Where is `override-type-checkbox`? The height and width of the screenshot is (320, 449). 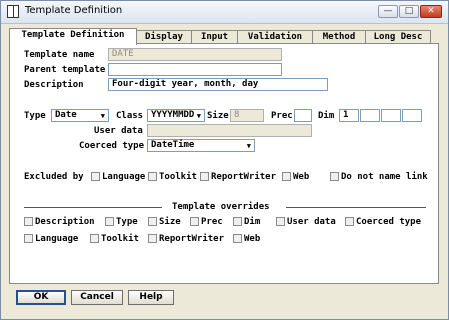
override-type-checkbox is located at coordinates (109, 221).